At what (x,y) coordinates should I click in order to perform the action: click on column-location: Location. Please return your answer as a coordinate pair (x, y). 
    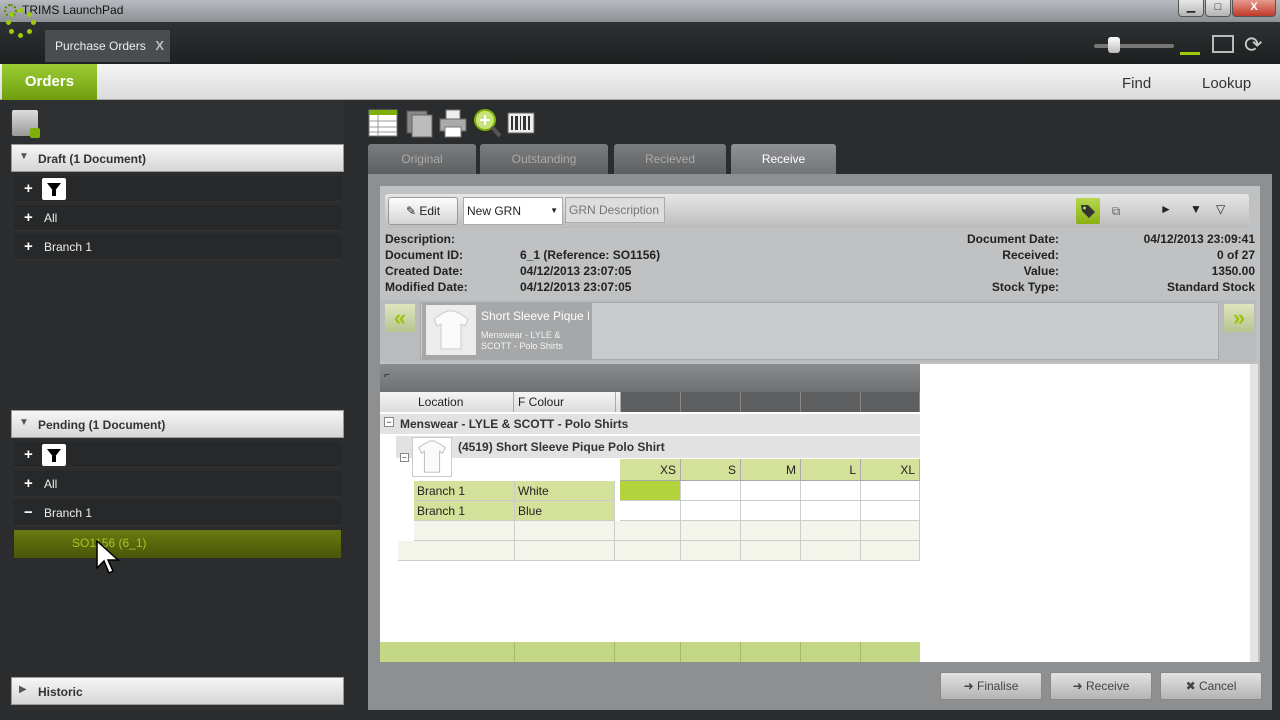
    Looking at the image, I should click on (447, 402).